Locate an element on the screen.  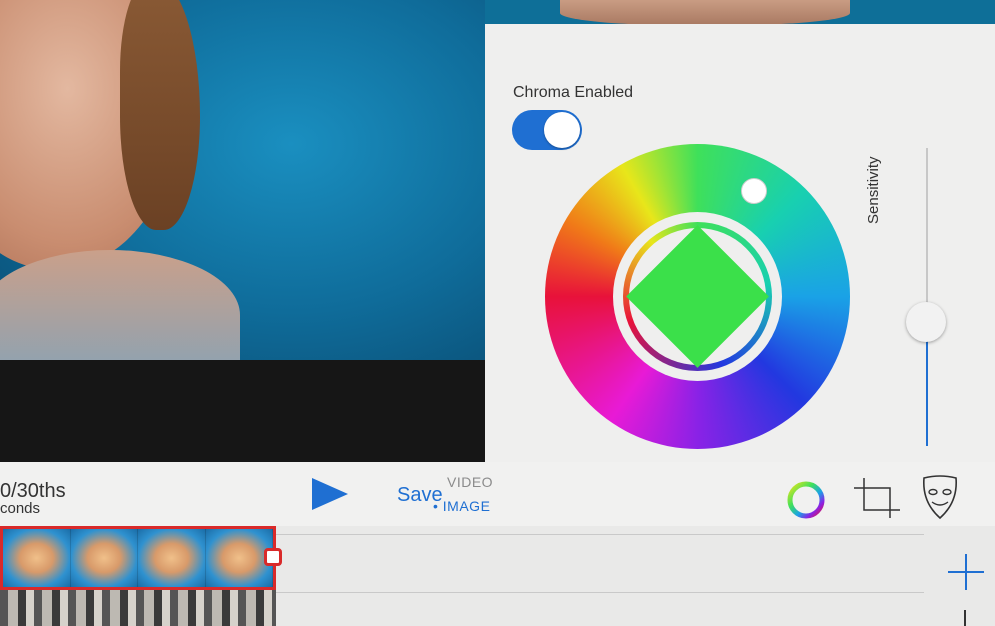
toggle-knob is located at coordinates (562, 130).